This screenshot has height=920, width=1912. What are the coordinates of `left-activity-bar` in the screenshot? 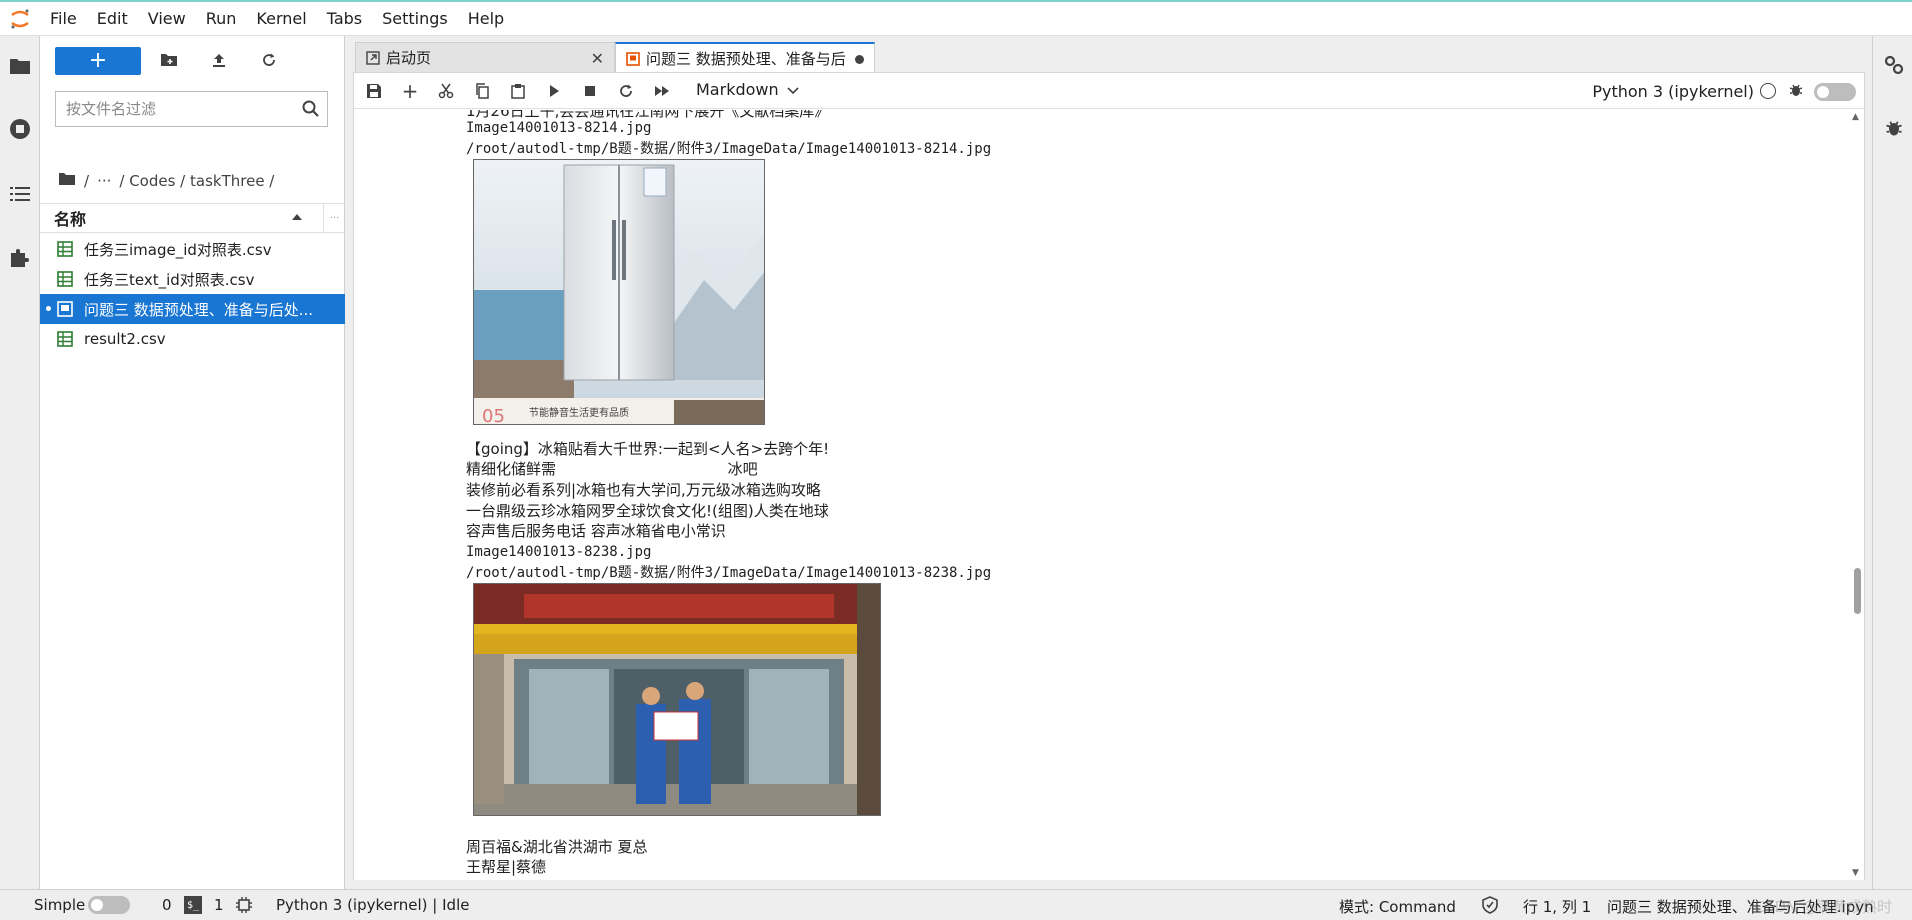 It's located at (20, 462).